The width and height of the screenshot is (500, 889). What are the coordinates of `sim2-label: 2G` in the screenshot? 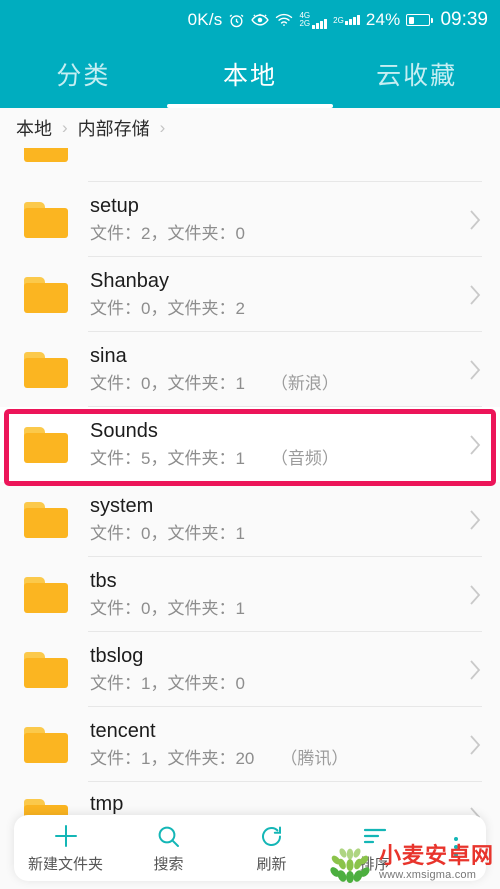 It's located at (338, 20).